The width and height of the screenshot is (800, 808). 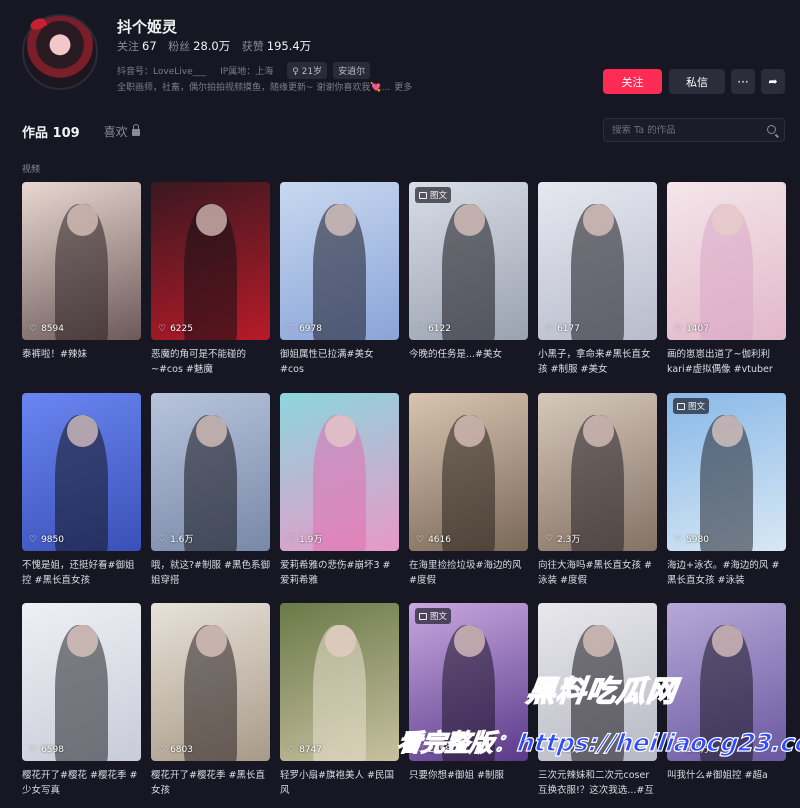 I want to click on video-caption: 樱花开了#樱花季 #黑长直女孩, so click(x=210, y=783).